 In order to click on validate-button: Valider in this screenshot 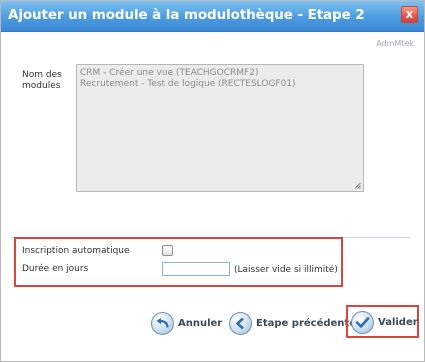, I will do `click(384, 322)`.